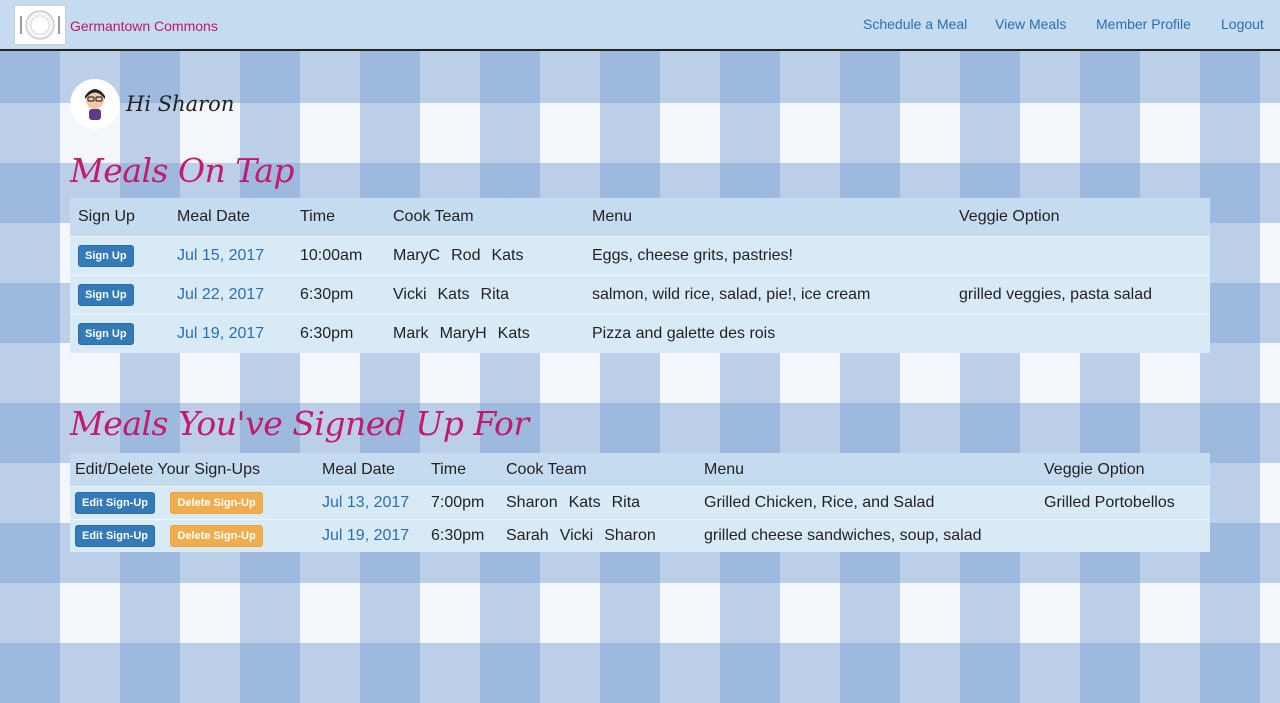  I want to click on nav-view-meals: View Meals, so click(1030, 24).